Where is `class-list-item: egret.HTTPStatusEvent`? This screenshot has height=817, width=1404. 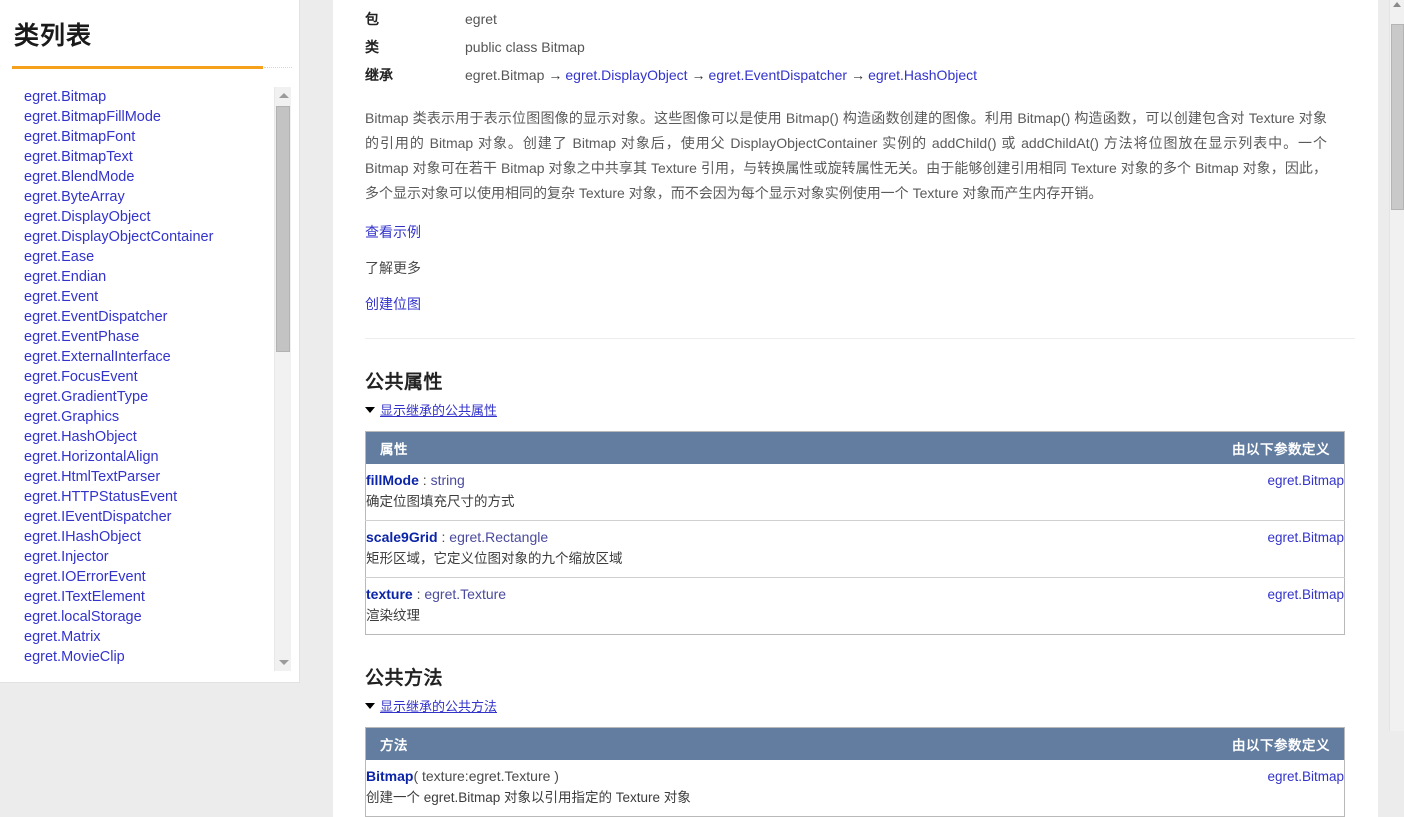
class-list-item: egret.HTTPStatusEvent is located at coordinates (158, 497).